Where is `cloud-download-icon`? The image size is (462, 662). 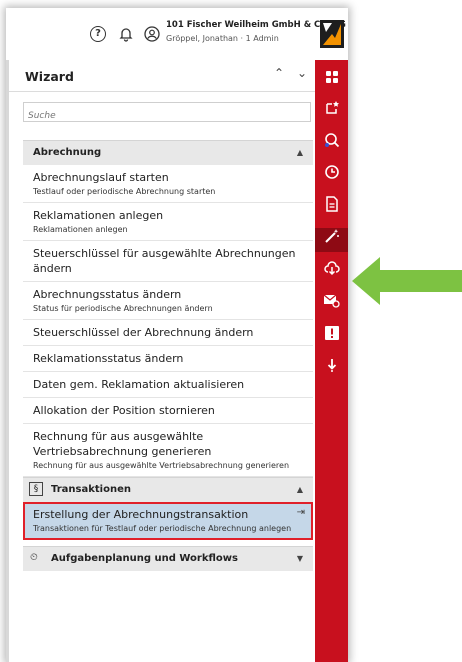
cloud-download-icon is located at coordinates (331, 272).